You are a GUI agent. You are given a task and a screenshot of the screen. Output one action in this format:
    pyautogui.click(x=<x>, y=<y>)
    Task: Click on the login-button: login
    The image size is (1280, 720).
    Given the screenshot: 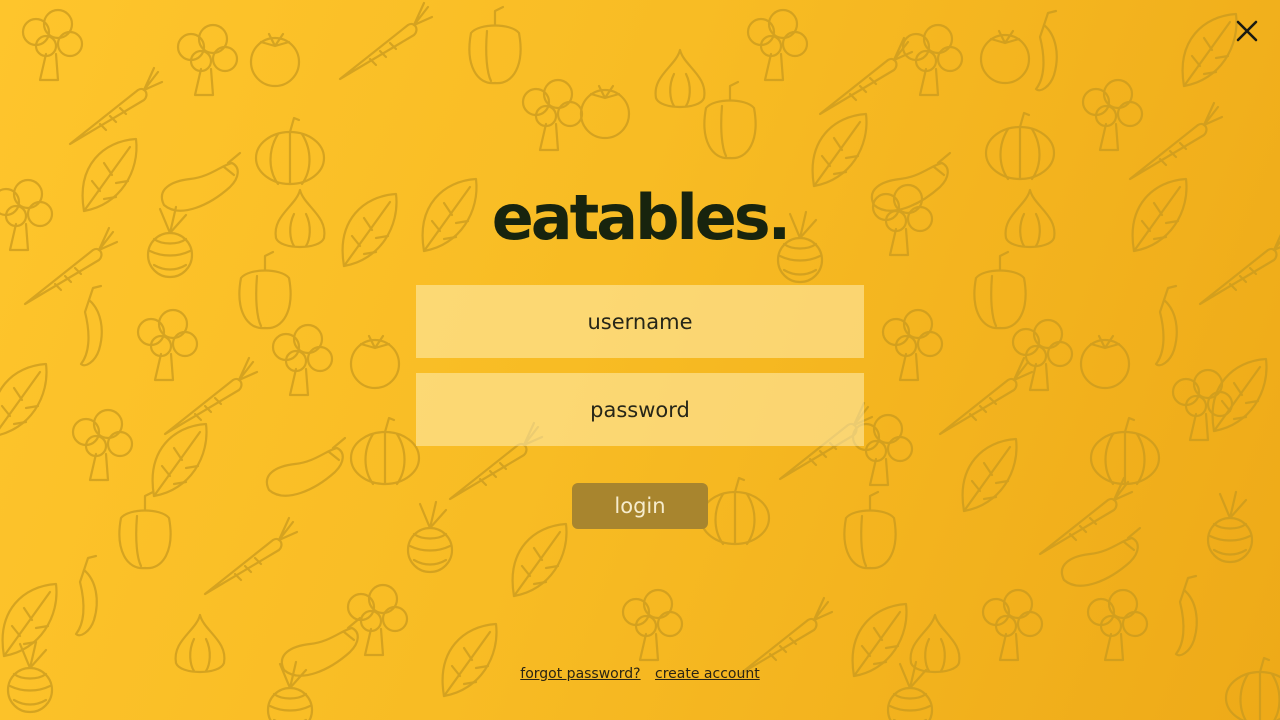 What is the action you would take?
    pyautogui.click(x=640, y=506)
    